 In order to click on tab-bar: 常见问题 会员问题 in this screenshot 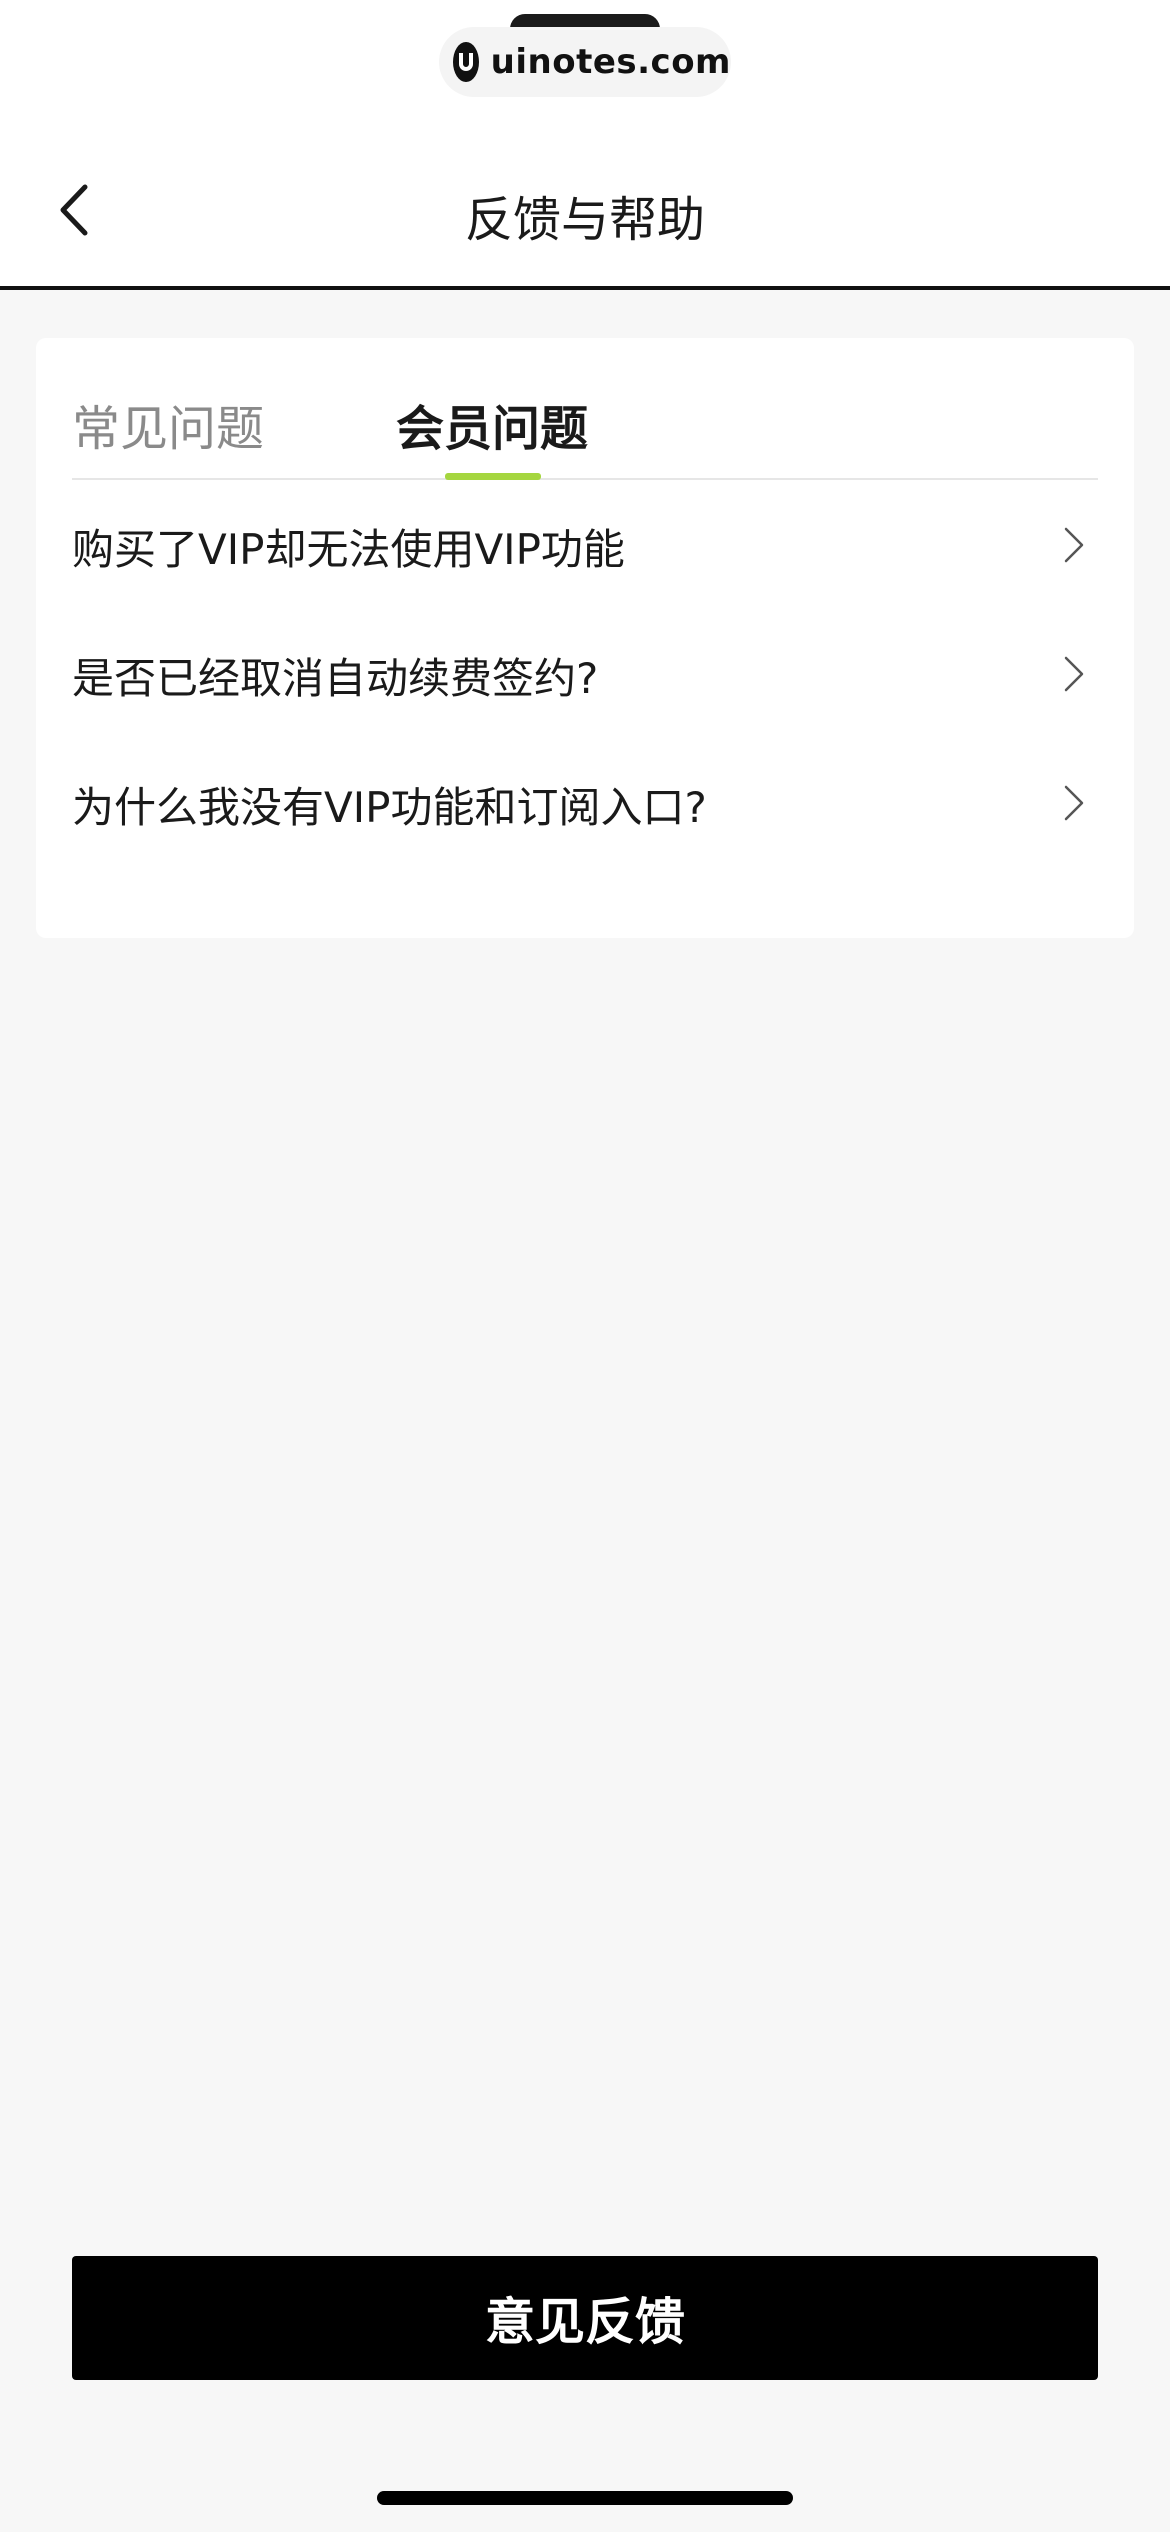, I will do `click(585, 409)`.